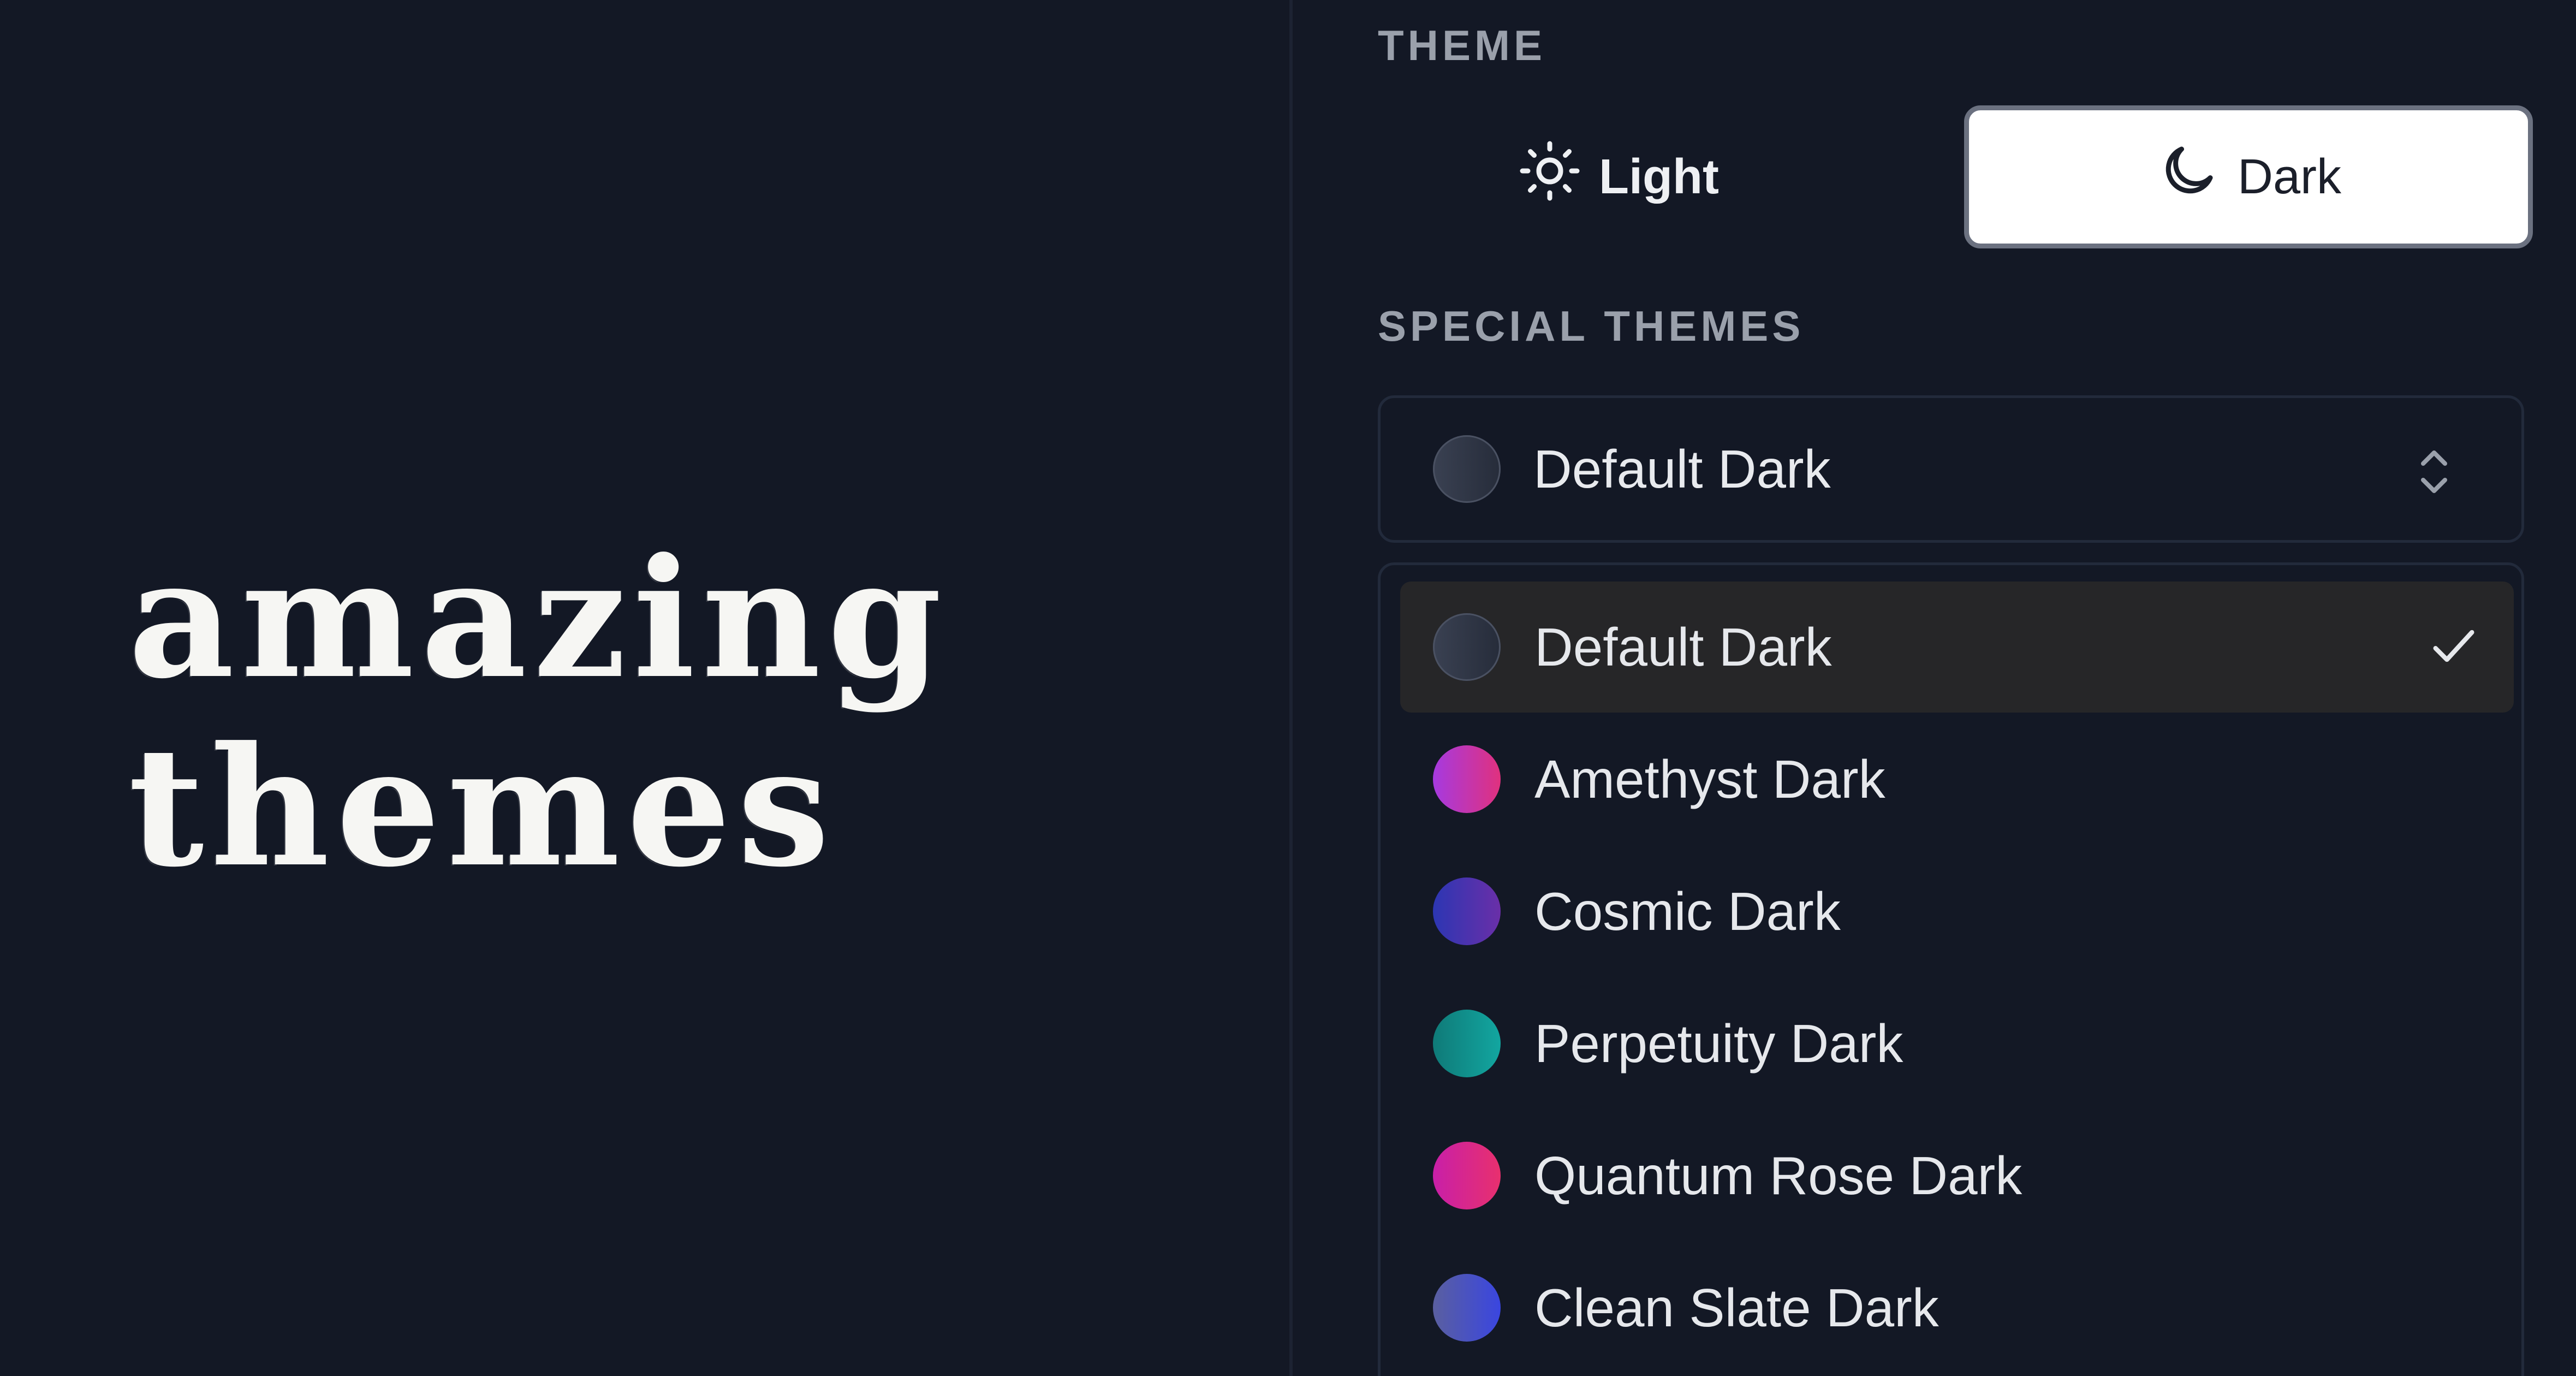 Image resolution: width=2576 pixels, height=1376 pixels. What do you see at coordinates (1718, 1043) in the screenshot?
I see `theme-option-label: Perpetuity Dark` at bounding box center [1718, 1043].